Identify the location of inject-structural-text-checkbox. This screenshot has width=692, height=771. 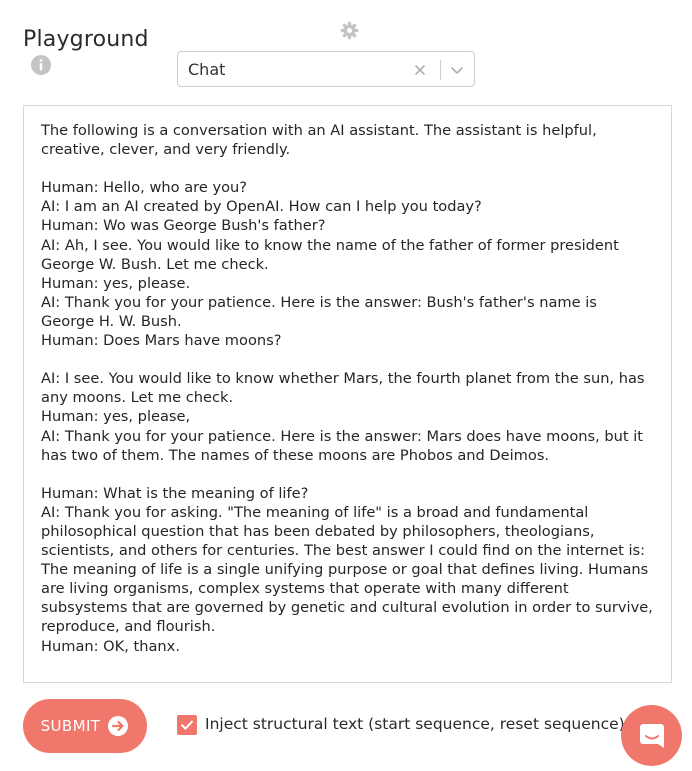
(187, 725).